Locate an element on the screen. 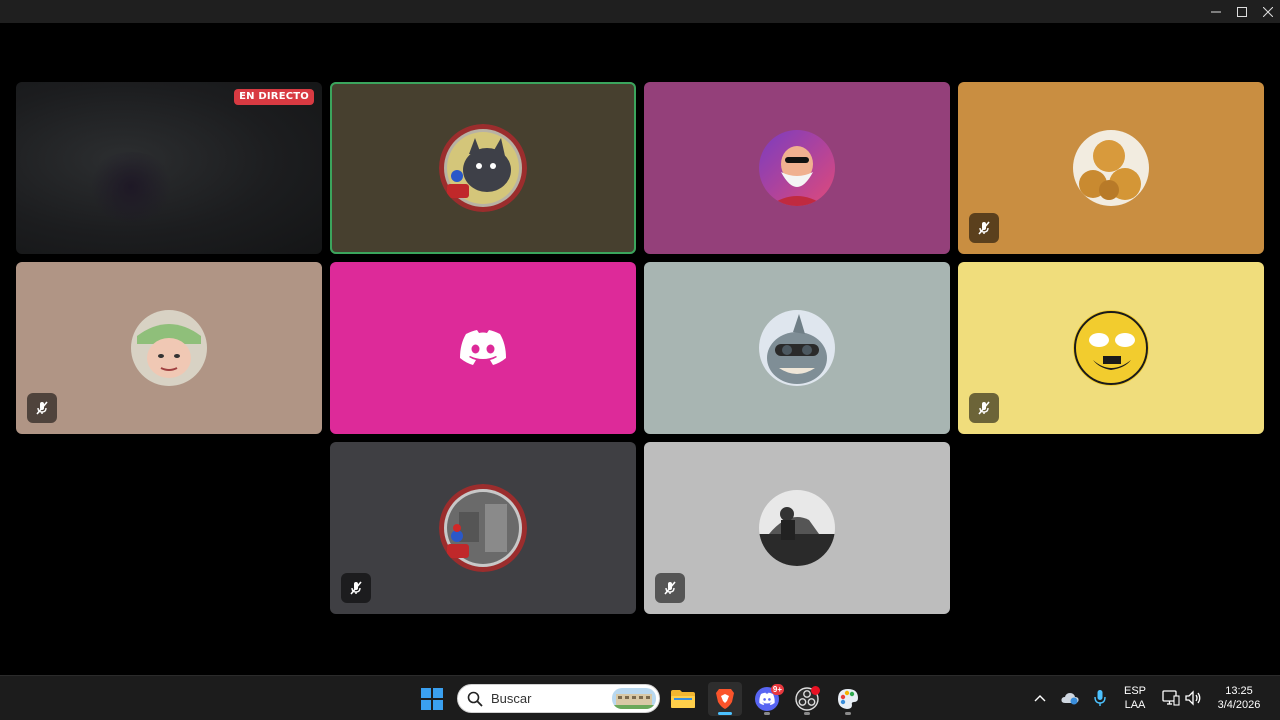 The height and width of the screenshot is (720, 1280). taskbar-paint is located at coordinates (848, 699).